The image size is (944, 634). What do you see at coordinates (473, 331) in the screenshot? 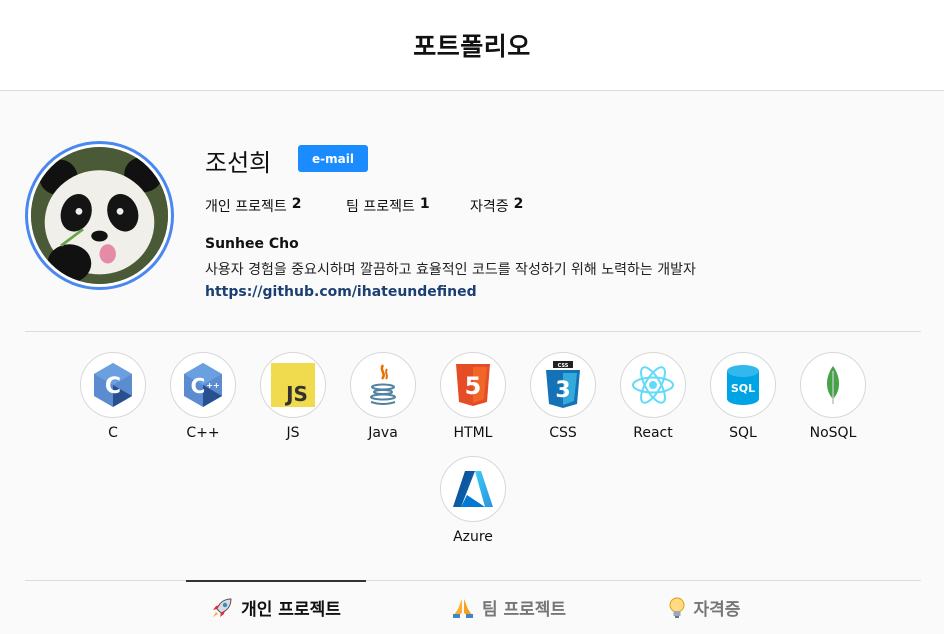
I see `divider` at bounding box center [473, 331].